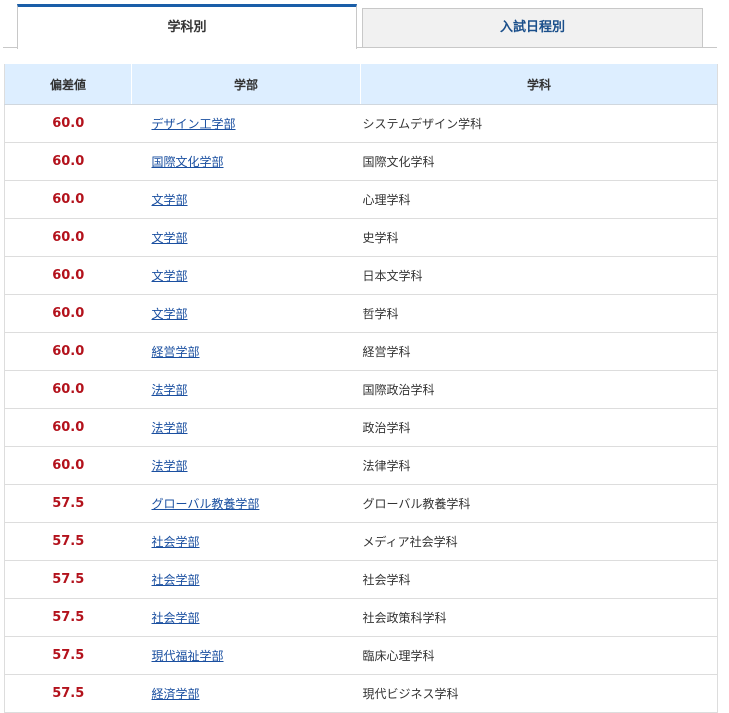  I want to click on table-row: 57.5 グローバル教養学部 グローバル教養学科, so click(361, 503).